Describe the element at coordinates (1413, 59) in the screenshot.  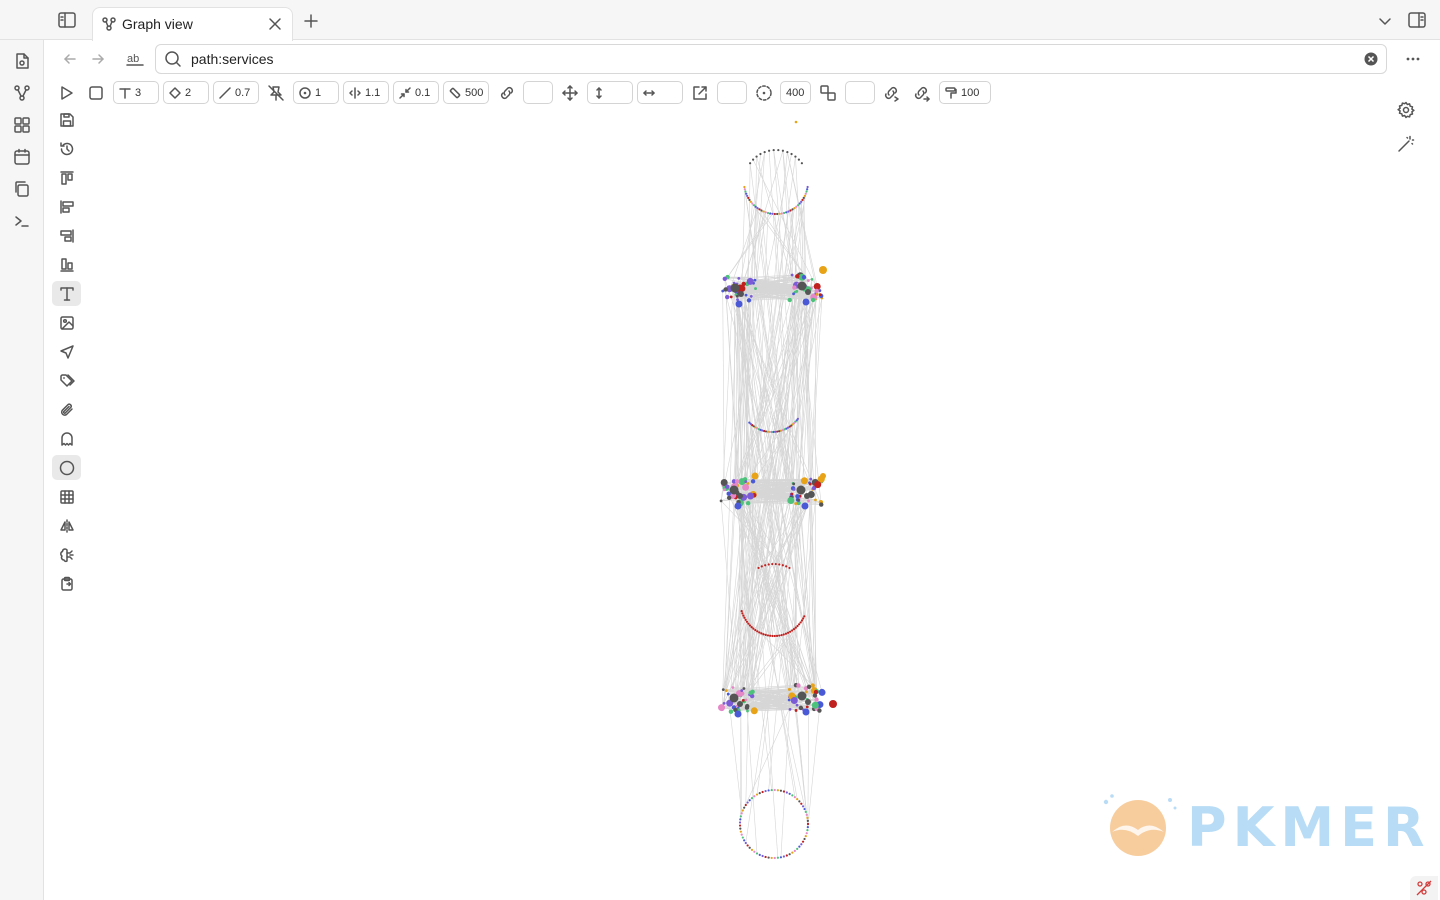
I see `more-options-icon` at that location.